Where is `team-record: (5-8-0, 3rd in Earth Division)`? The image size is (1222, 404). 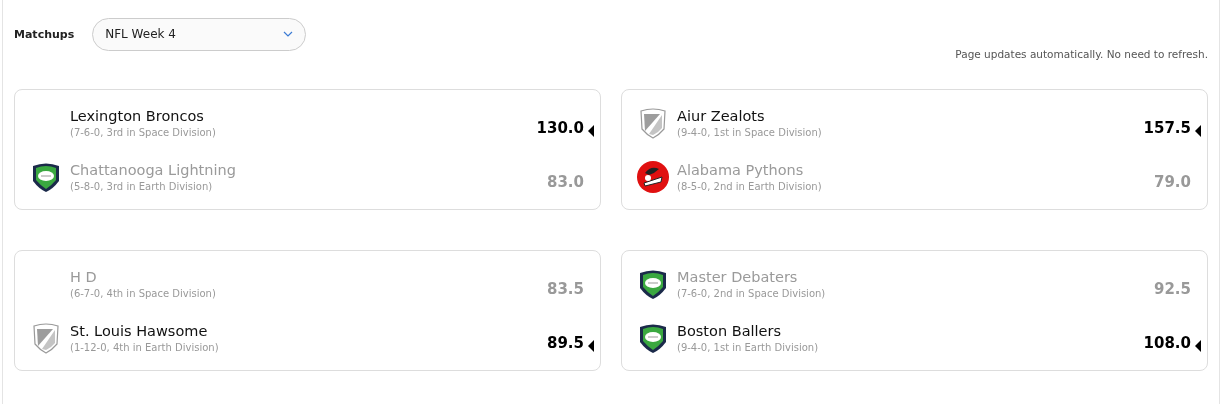
team-record: (5-8-0, 3rd in Earth Division) is located at coordinates (142, 186).